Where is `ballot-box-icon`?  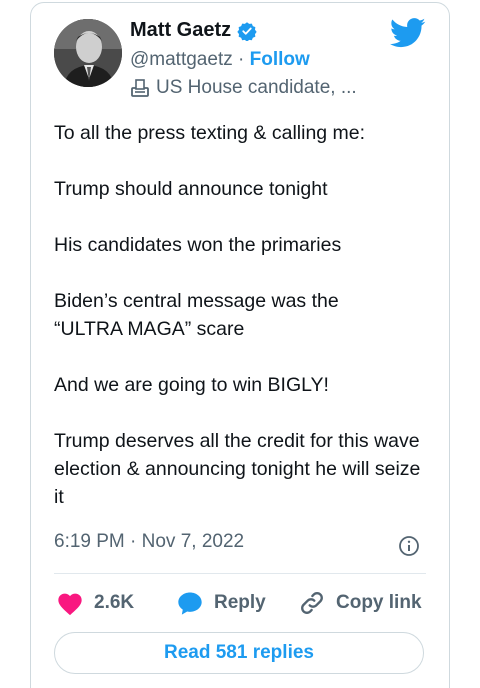 ballot-box-icon is located at coordinates (140, 88).